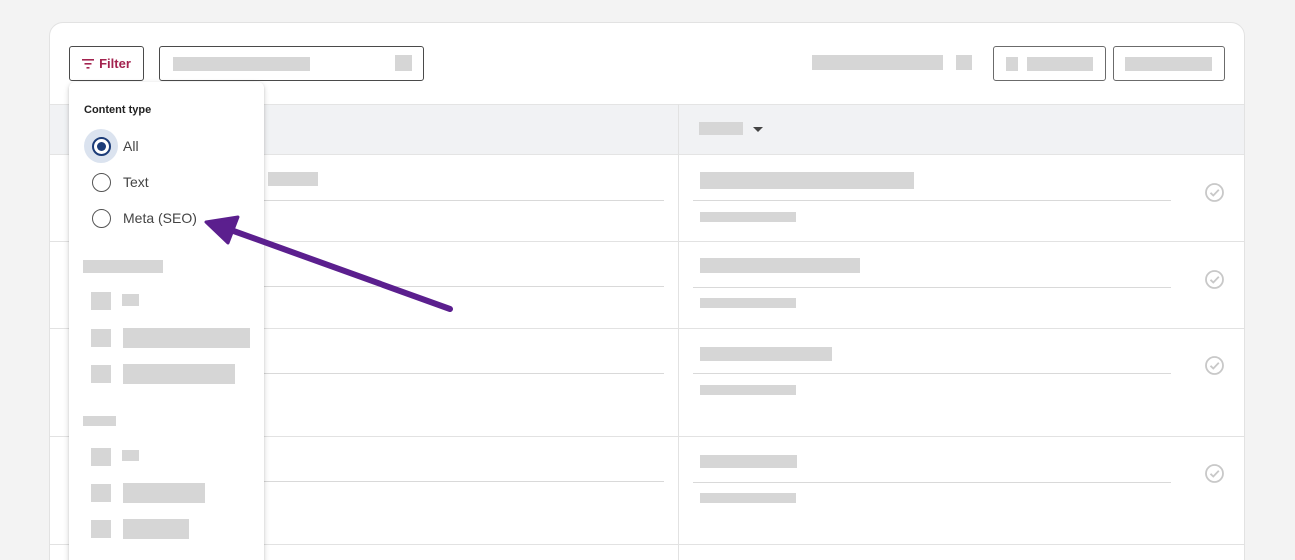 The height and width of the screenshot is (560, 1295). What do you see at coordinates (403, 63) in the screenshot?
I see `search-clear-icon` at bounding box center [403, 63].